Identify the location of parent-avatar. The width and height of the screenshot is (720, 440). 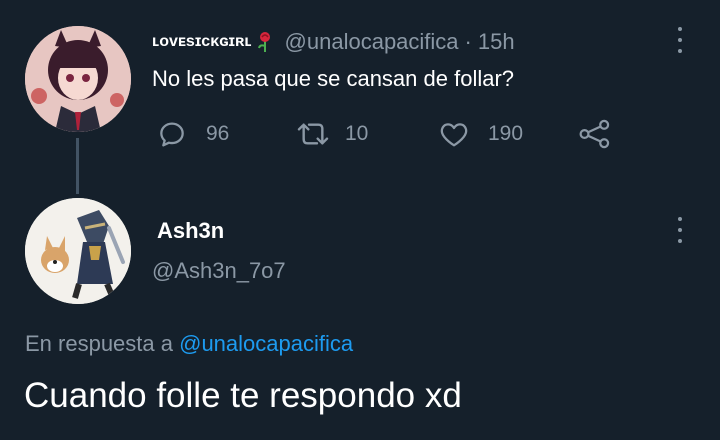
(78, 79).